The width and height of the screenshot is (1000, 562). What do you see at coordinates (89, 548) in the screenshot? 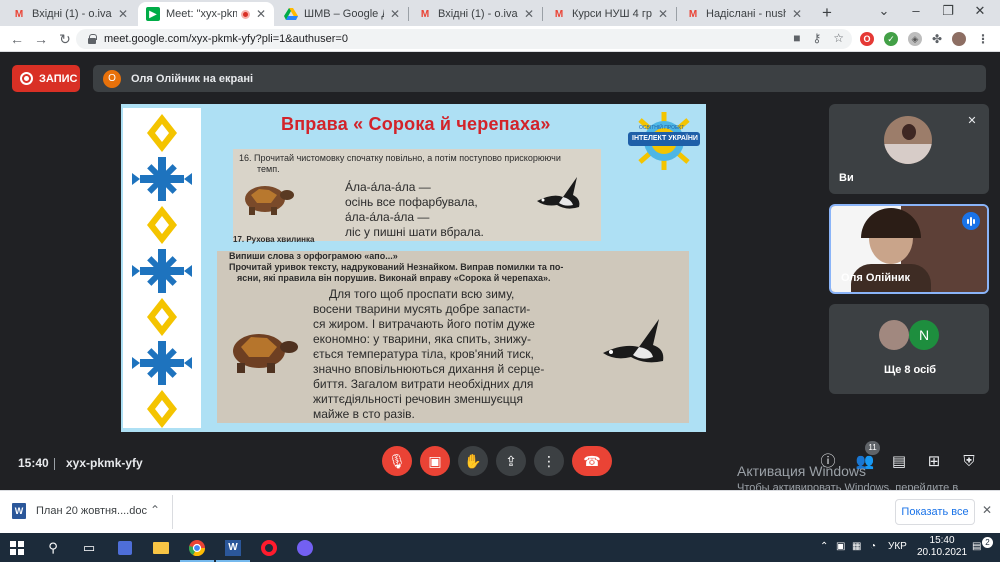
I see `task-view-icon: ▭` at bounding box center [89, 548].